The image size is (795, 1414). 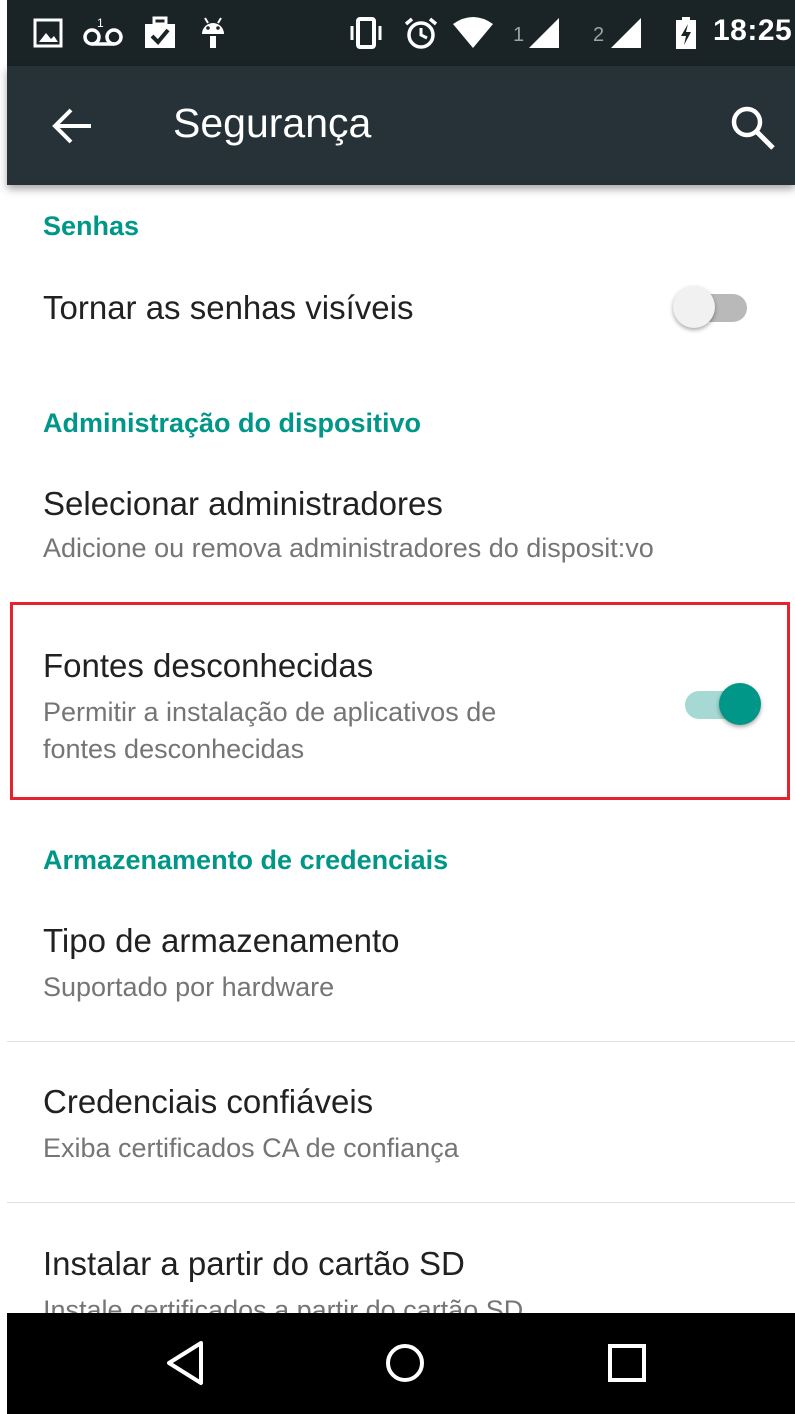 What do you see at coordinates (100, 23) in the screenshot?
I see `svg-text: 1` at bounding box center [100, 23].